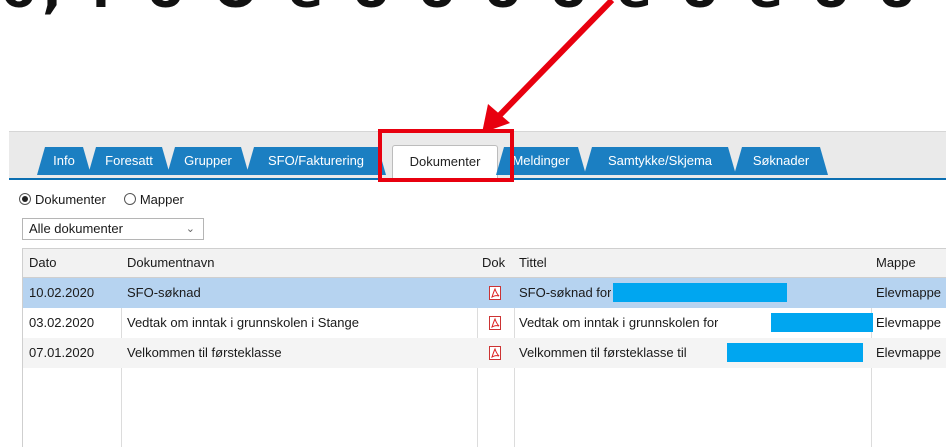  What do you see at coordinates (473, 10) in the screenshot?
I see `cropped-heading-text: 6, r ö Ö e ö ö ö ö e ö e ö ö ö e ö e` at bounding box center [473, 10].